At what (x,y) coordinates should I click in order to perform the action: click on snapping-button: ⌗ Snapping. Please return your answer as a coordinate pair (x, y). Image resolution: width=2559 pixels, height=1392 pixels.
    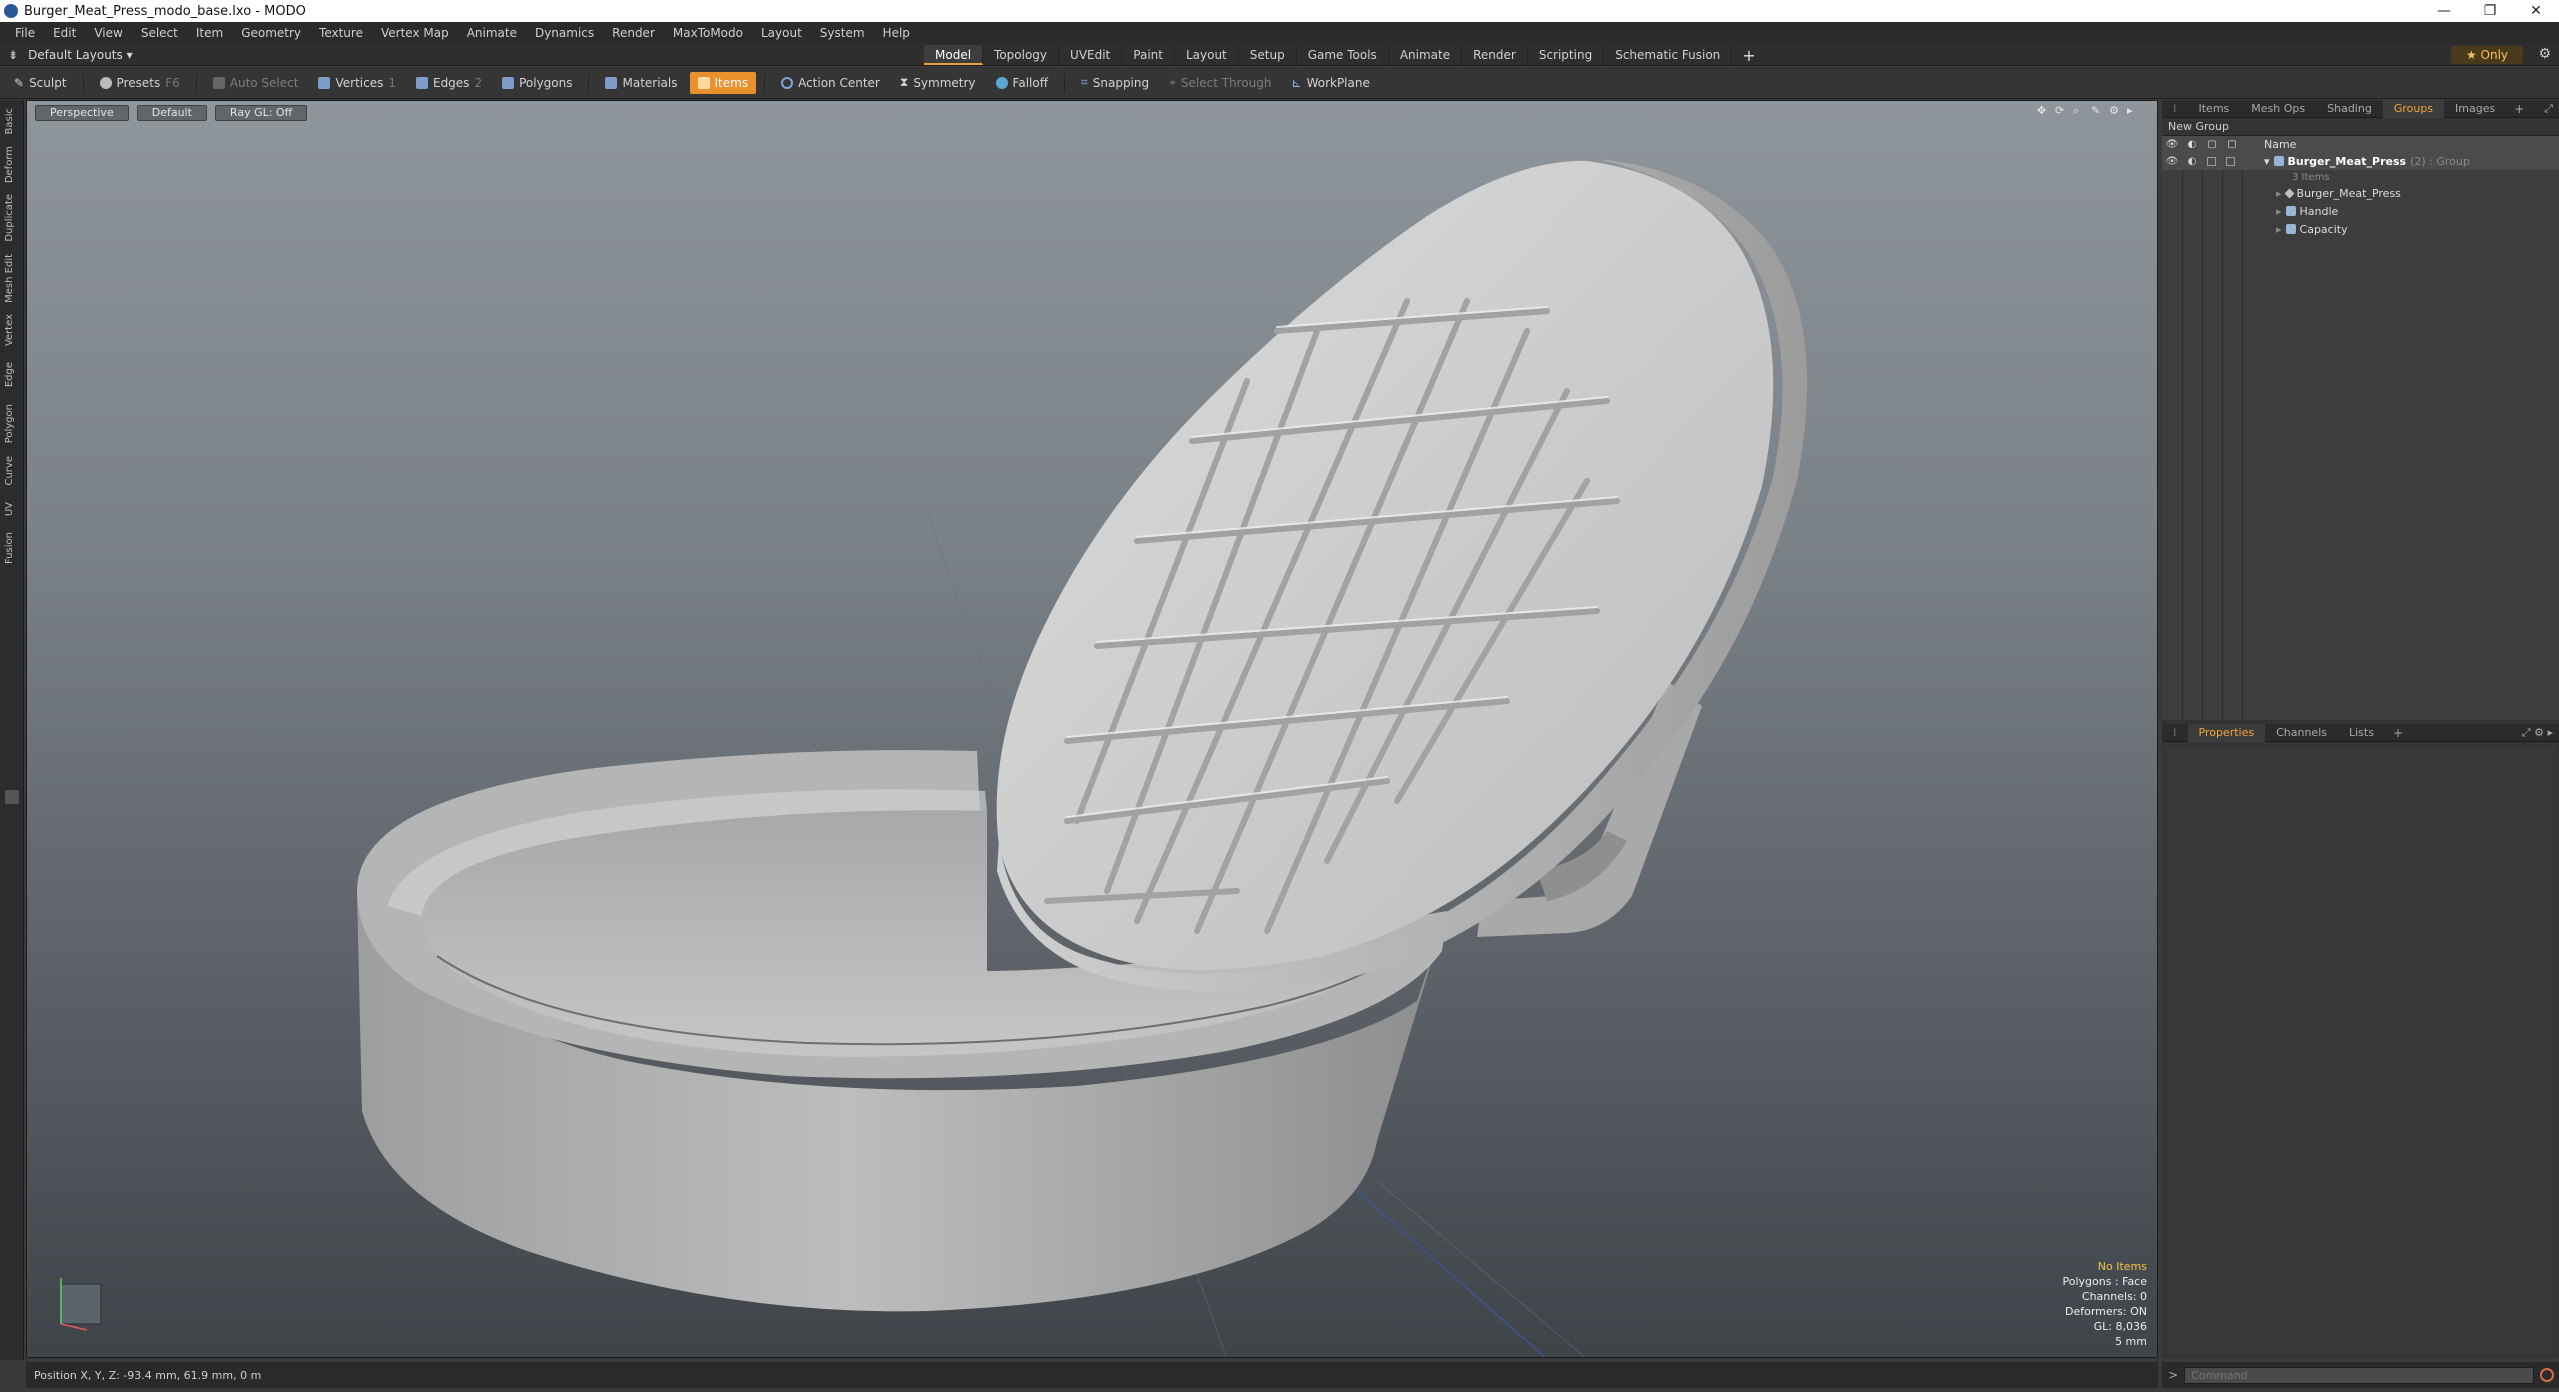
    Looking at the image, I should click on (1115, 83).